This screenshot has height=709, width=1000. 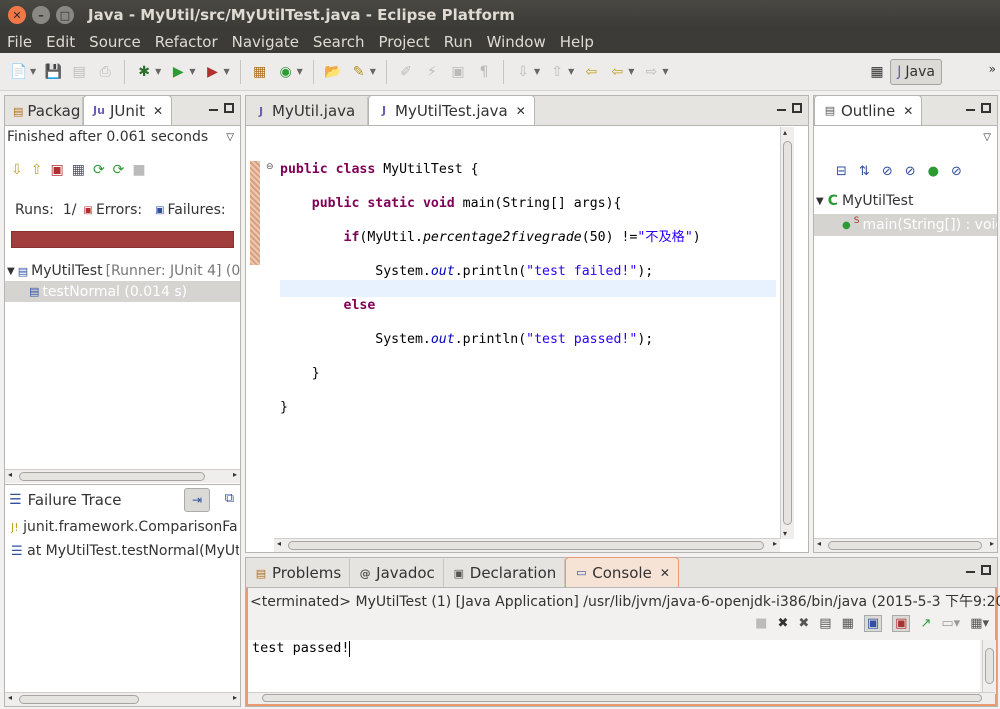 What do you see at coordinates (144, 72) in the screenshot?
I see `debug-icon: ✱` at bounding box center [144, 72].